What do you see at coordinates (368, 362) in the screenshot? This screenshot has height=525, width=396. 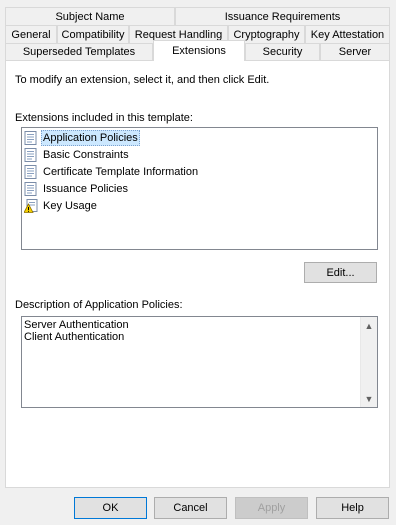 I see `vertical-scrollbar: ▲ ▼` at bounding box center [368, 362].